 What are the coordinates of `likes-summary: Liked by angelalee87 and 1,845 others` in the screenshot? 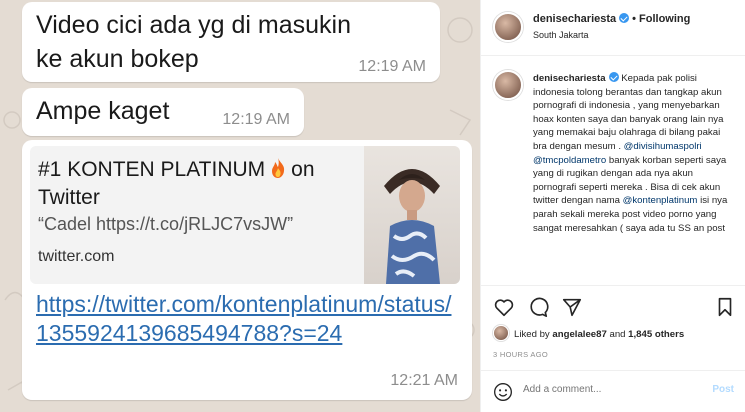 It's located at (588, 333).